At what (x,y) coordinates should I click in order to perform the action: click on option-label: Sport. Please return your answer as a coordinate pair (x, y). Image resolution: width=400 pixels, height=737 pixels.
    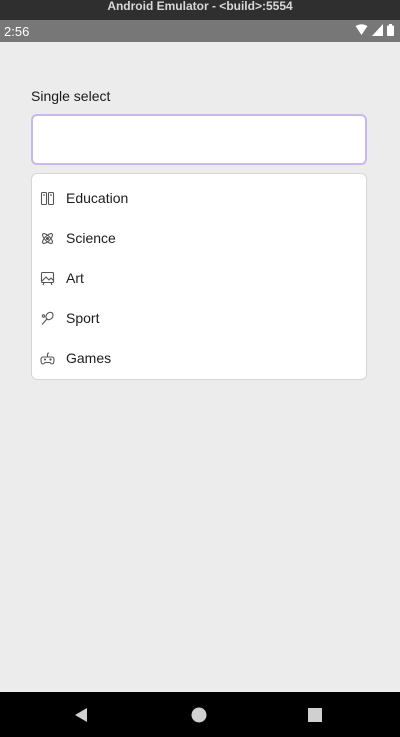
    Looking at the image, I should click on (83, 318).